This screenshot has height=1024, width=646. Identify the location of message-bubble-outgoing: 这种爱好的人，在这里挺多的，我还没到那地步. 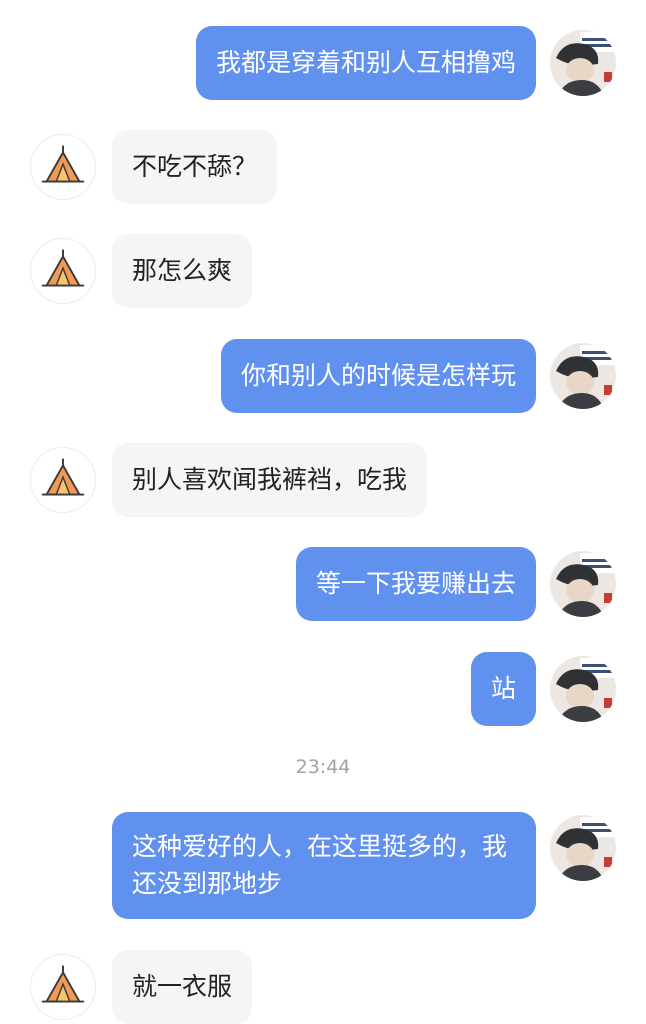
(324, 865).